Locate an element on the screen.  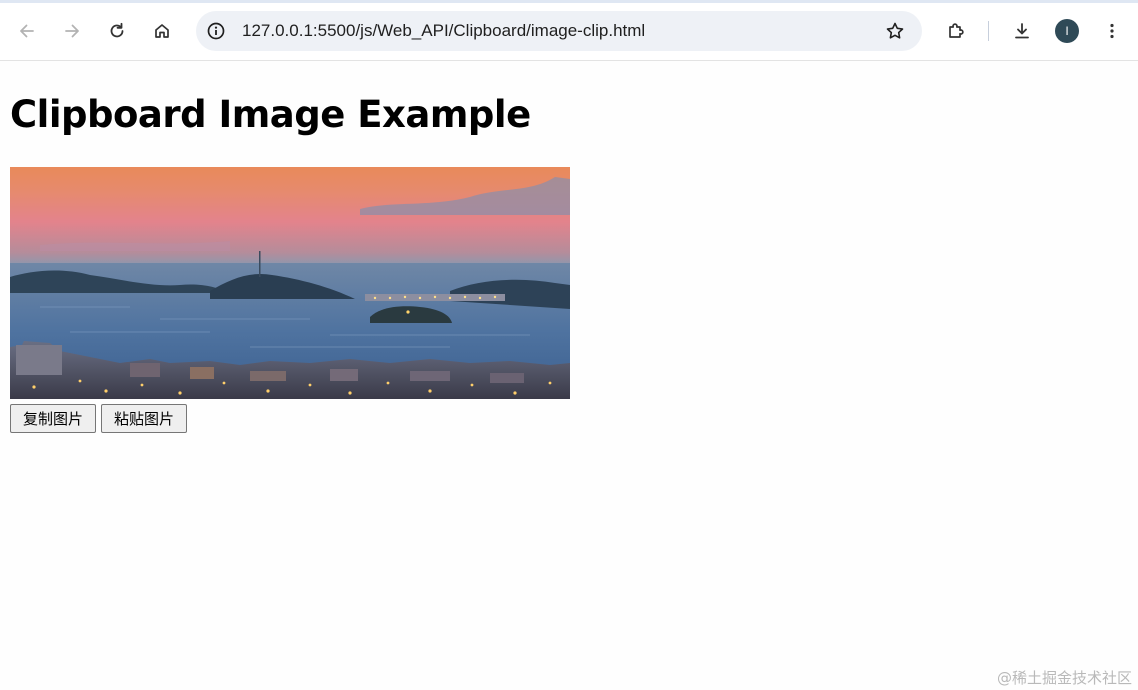
back-button is located at coordinates (27, 31).